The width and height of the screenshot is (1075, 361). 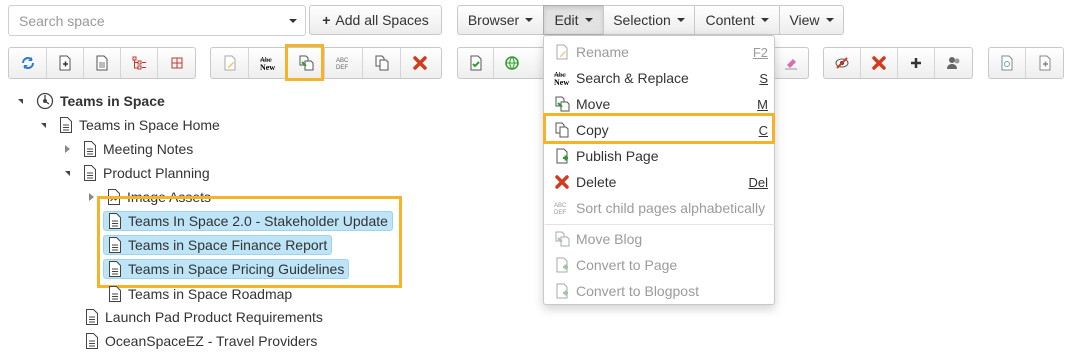 I want to click on menu-divider, so click(x=660, y=224).